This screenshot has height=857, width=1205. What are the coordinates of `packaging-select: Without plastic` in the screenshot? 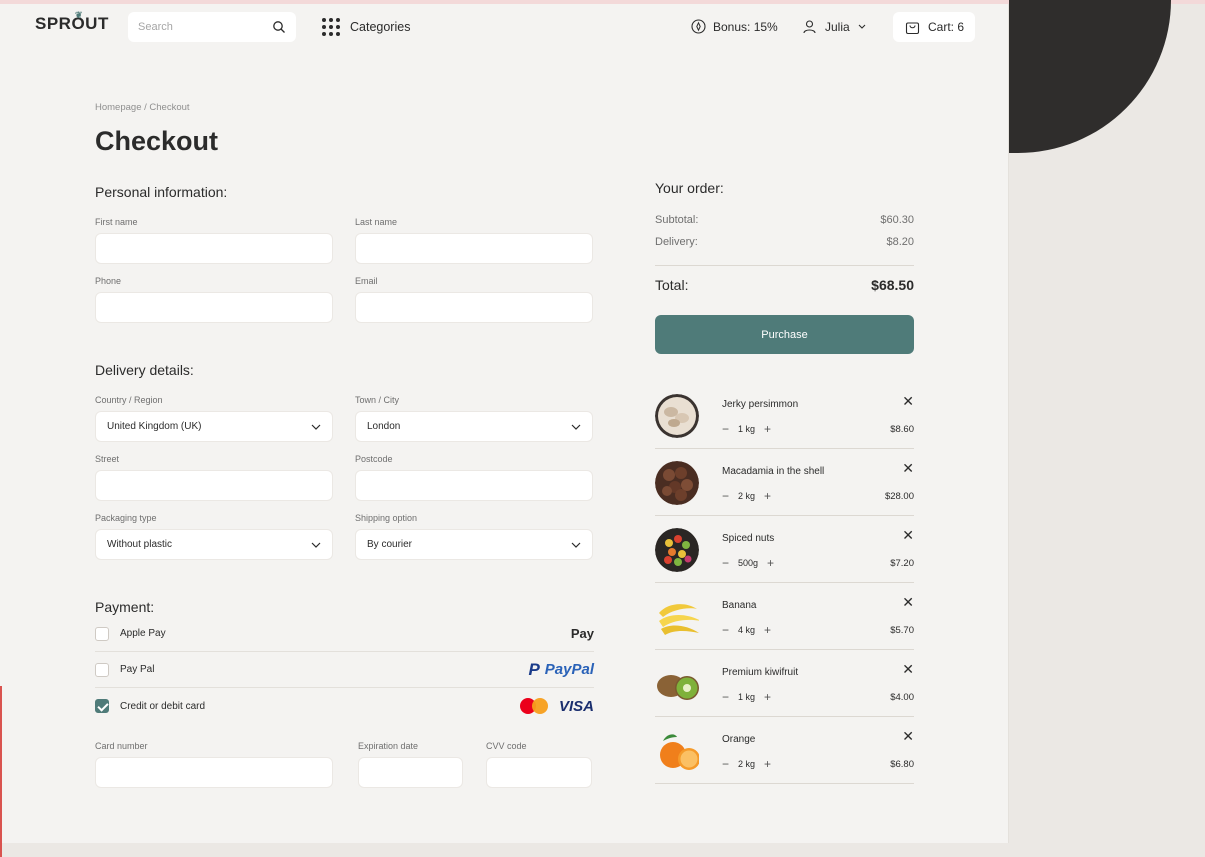 It's located at (214, 544).